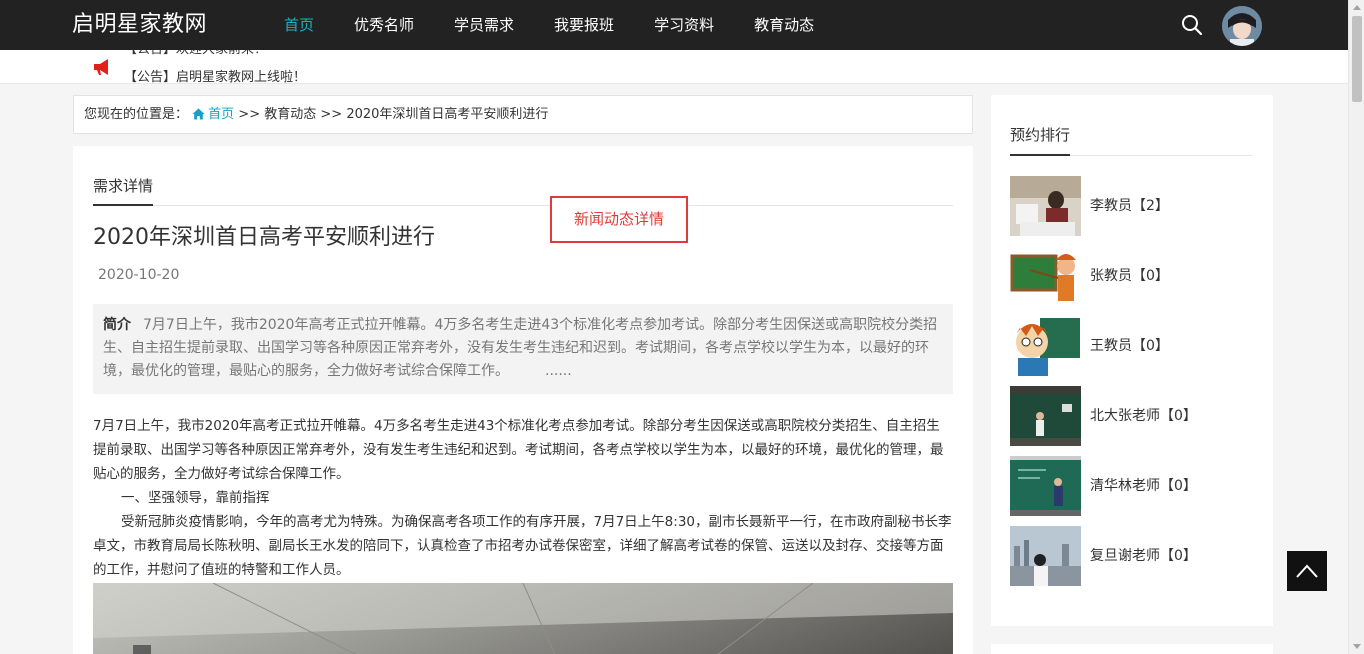 The image size is (1364, 654). Describe the element at coordinates (101, 67) in the screenshot. I see `megaphone-icon` at that location.